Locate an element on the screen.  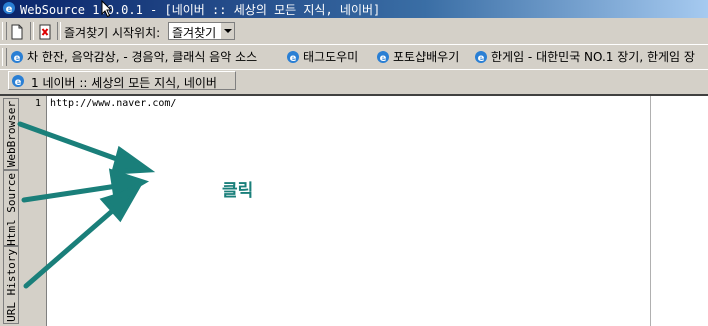
link-item: e 차 한잔, 음악감상, - 경음악, 클래식 음악 소스 is located at coordinates (133, 57).